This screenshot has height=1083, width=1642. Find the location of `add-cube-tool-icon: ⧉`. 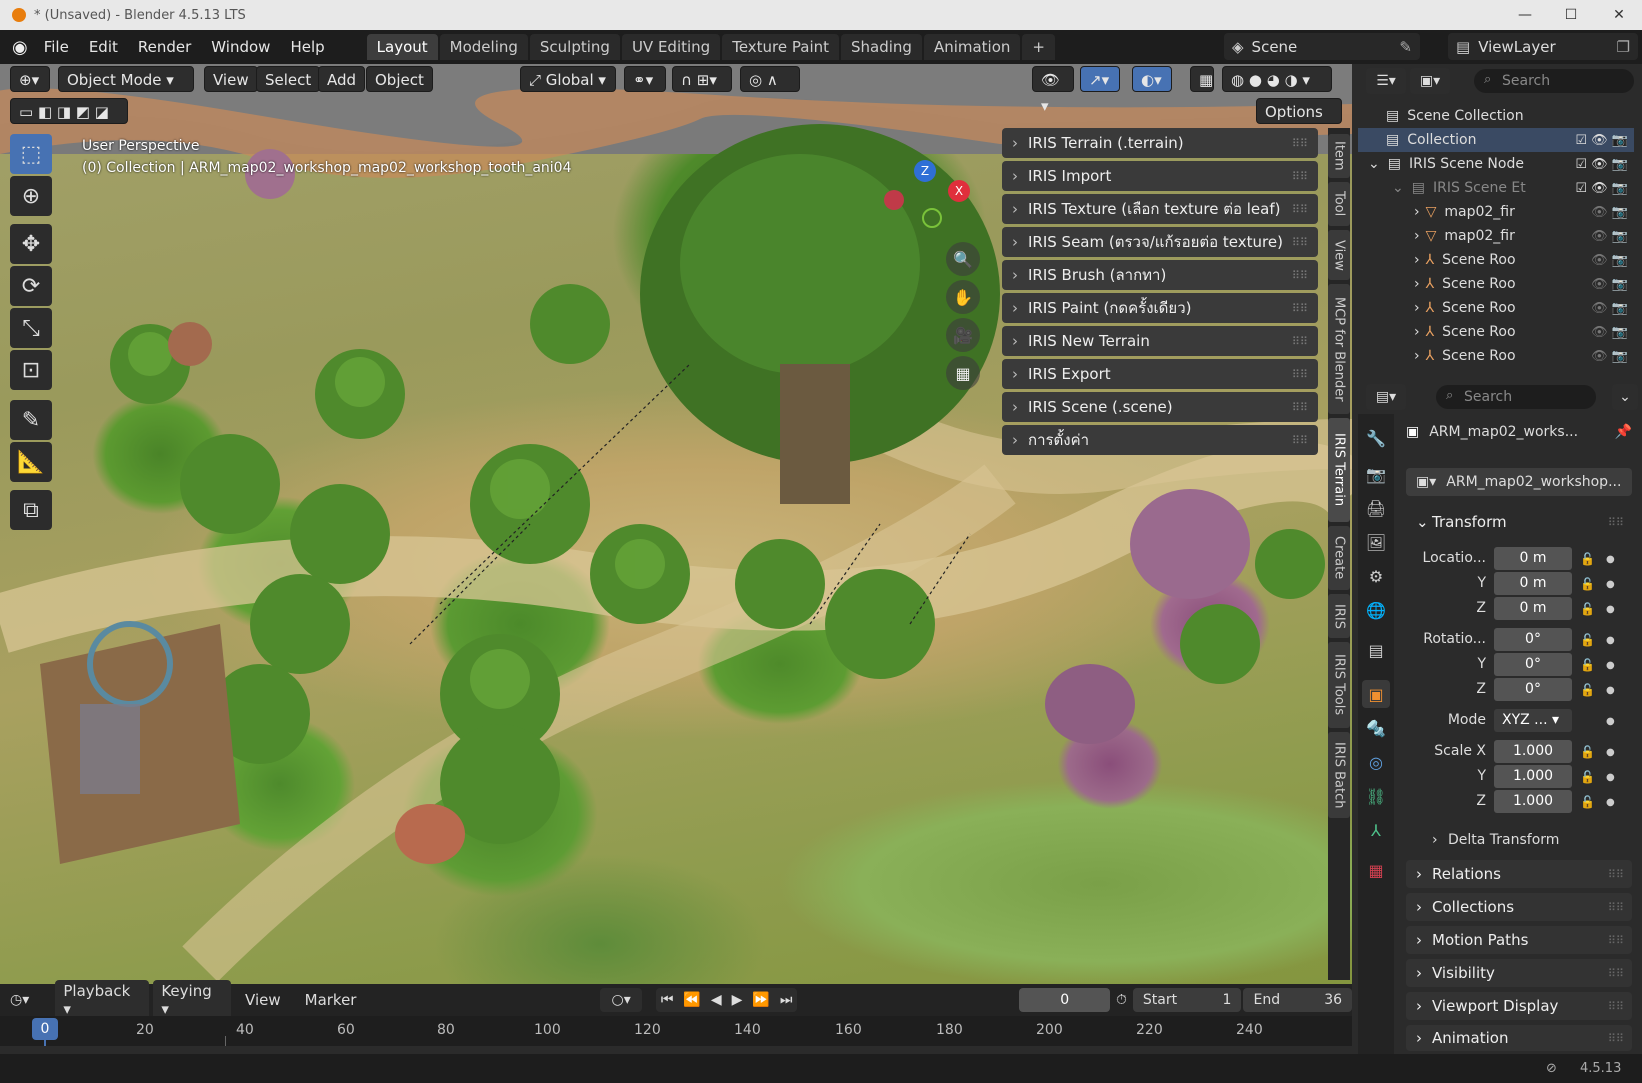

add-cube-tool-icon: ⧉ is located at coordinates (31, 510).